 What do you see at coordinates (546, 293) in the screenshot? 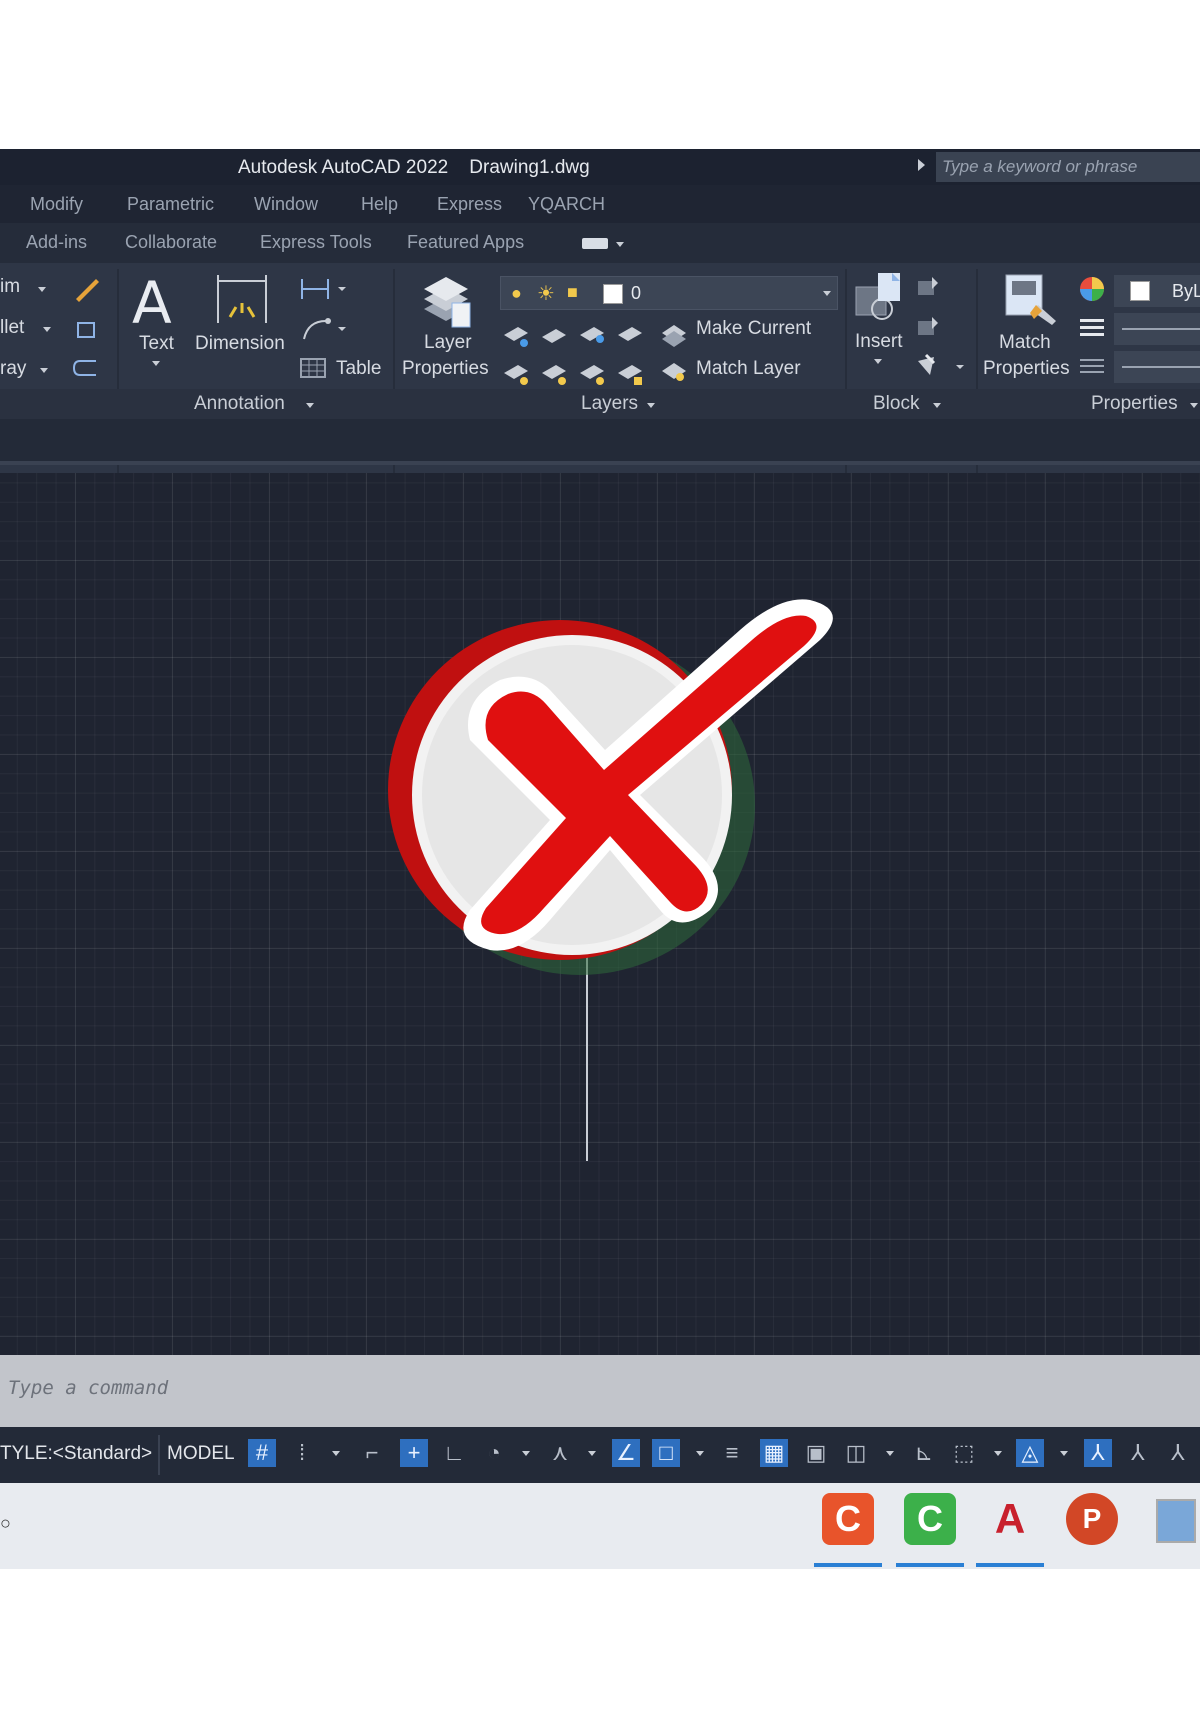
I see `sun-icon: ☀` at bounding box center [546, 293].